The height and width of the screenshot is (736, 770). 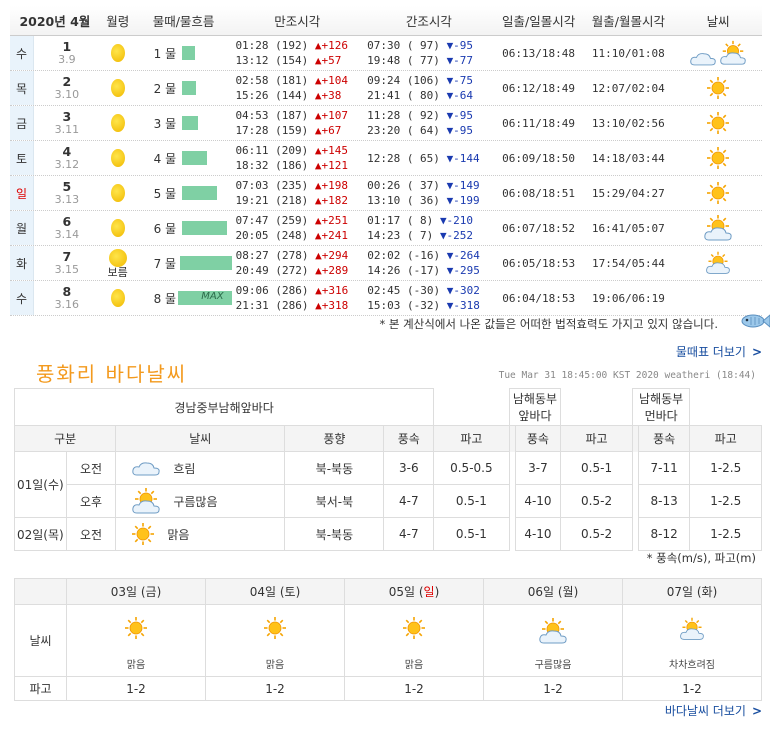 What do you see at coordinates (67, 116) in the screenshot?
I see `solar-day: 3` at bounding box center [67, 116].